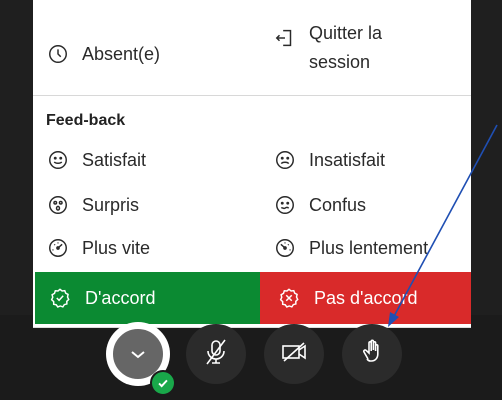 The image size is (502, 400). Describe the element at coordinates (285, 248) in the screenshot. I see `speed-slow-icon` at that location.